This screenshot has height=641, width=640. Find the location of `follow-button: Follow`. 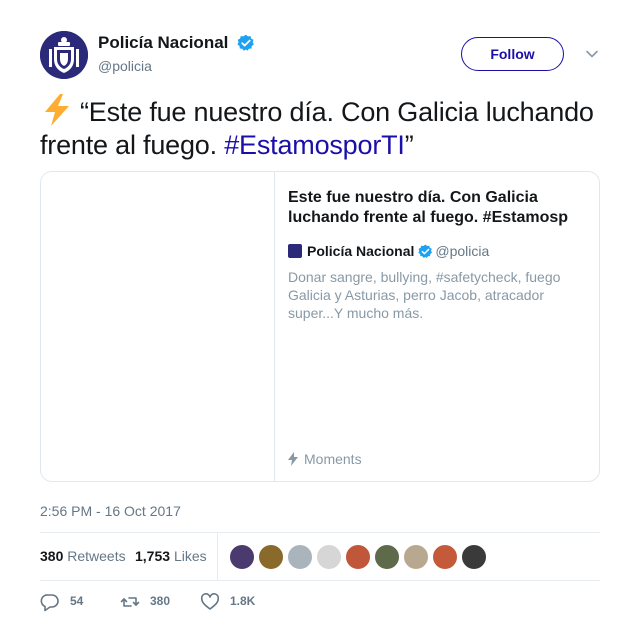

follow-button: Follow is located at coordinates (512, 54).